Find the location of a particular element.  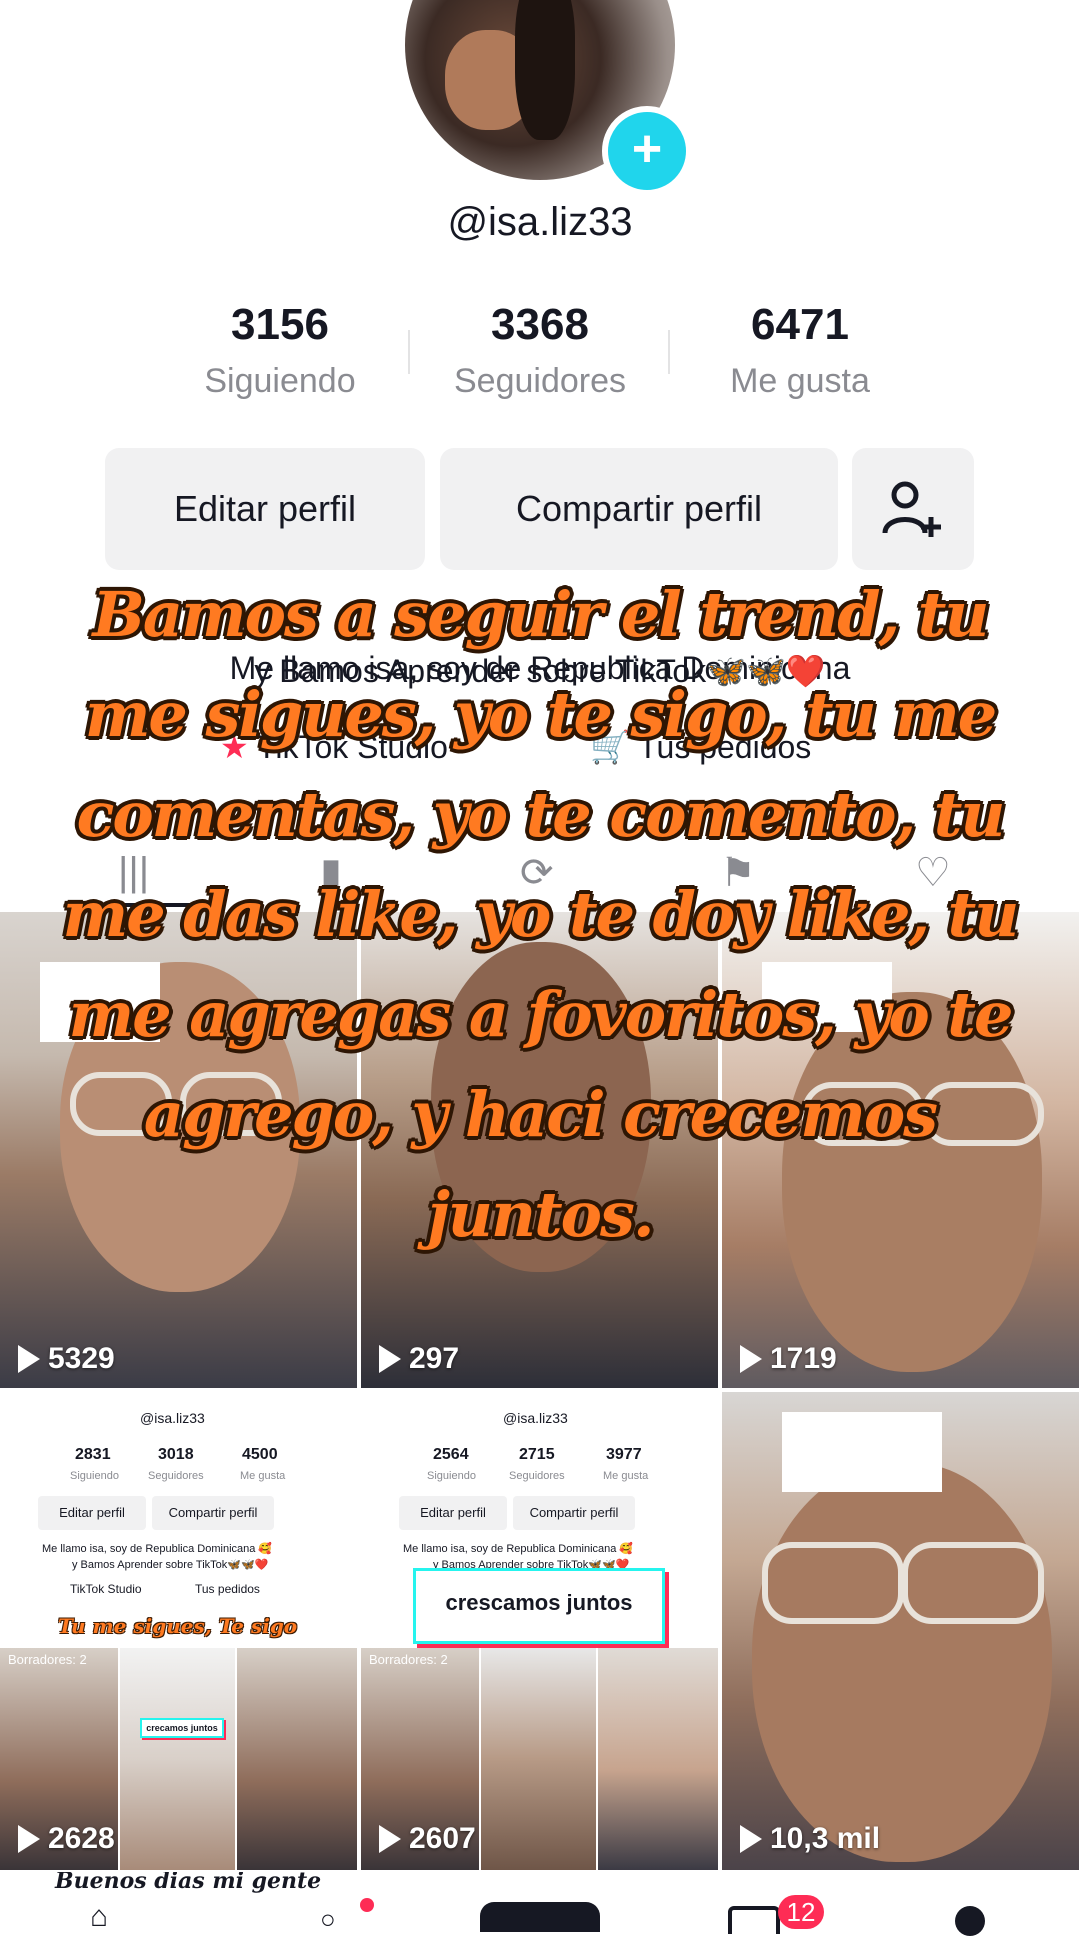

video-views-6-value: 10,3 mil is located at coordinates (825, 1838).